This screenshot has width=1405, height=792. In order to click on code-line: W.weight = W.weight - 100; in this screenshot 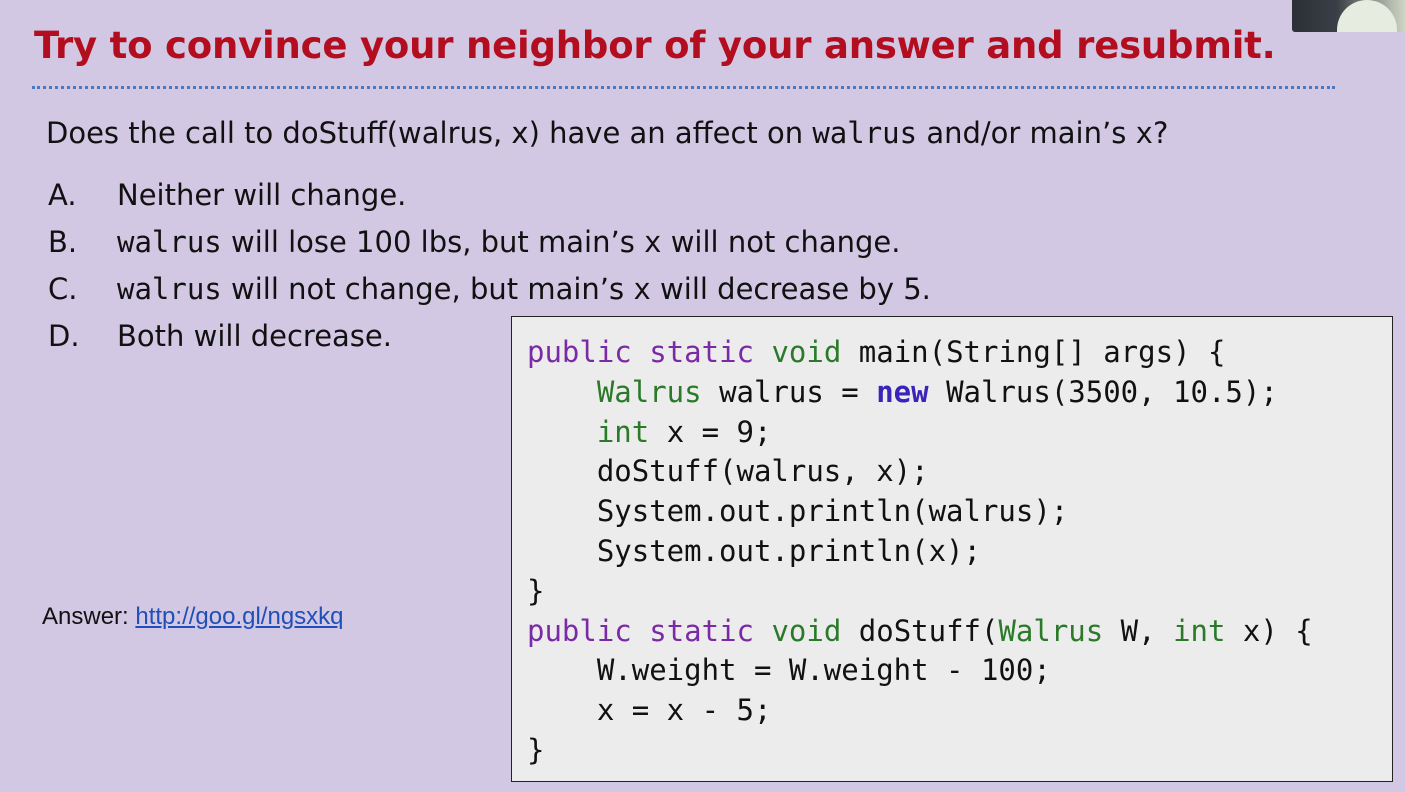, I will do `click(920, 671)`.